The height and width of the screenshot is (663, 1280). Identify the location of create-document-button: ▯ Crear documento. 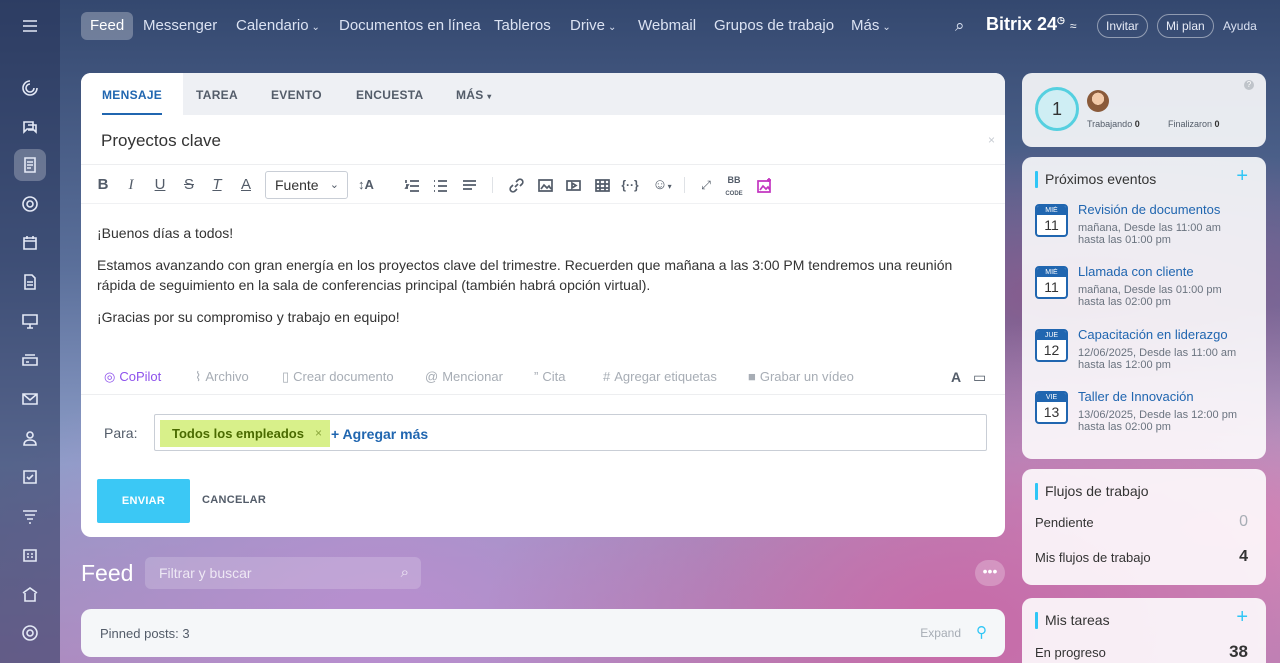
(338, 377).